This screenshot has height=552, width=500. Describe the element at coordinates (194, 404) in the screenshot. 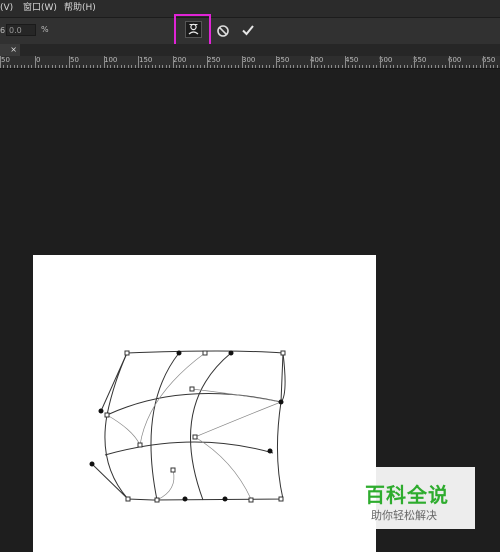

I see `warp-grid-line` at that location.